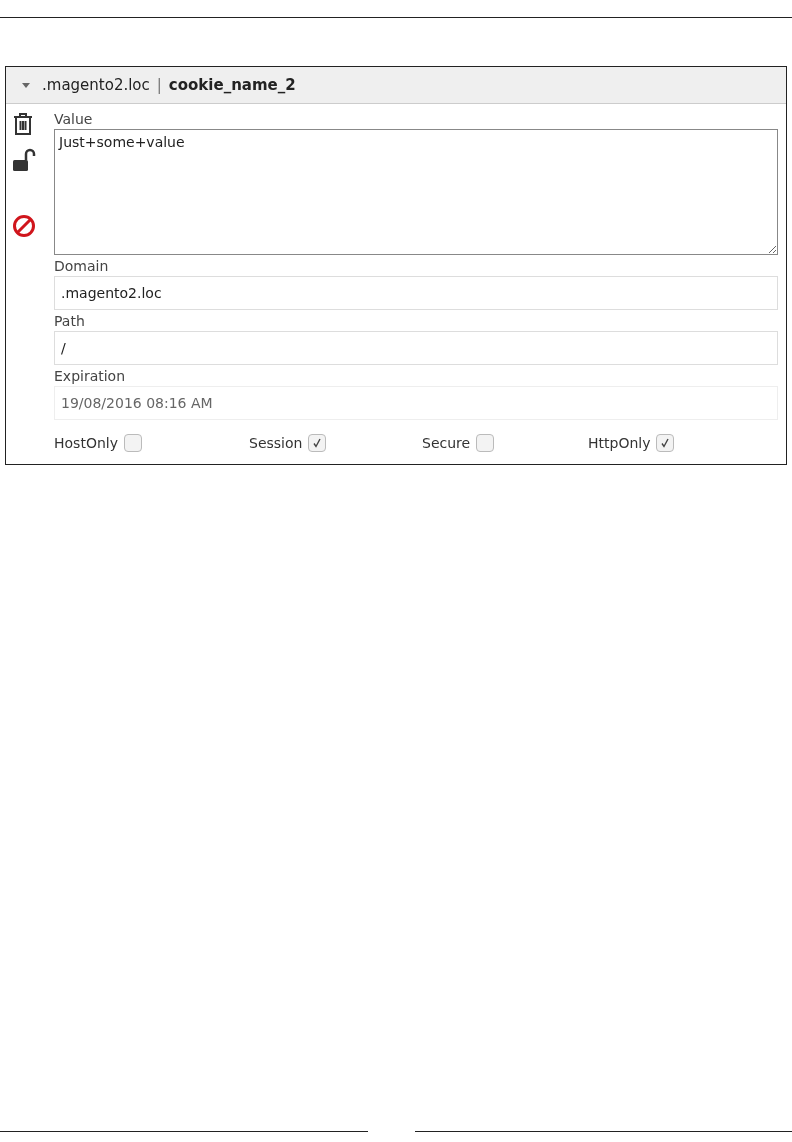  What do you see at coordinates (396, 85) in the screenshot?
I see `cookie-header: .magento2.loc | cookie_name_2` at bounding box center [396, 85].